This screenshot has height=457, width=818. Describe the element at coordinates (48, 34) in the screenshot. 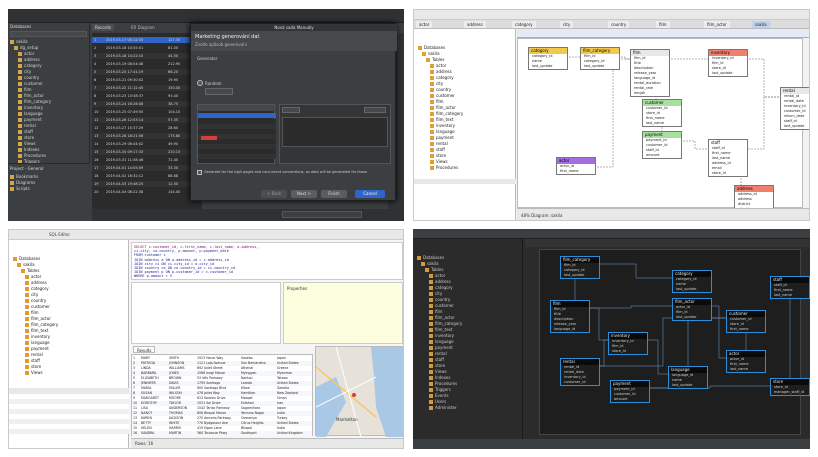

I see `navigator-filter-input` at that location.